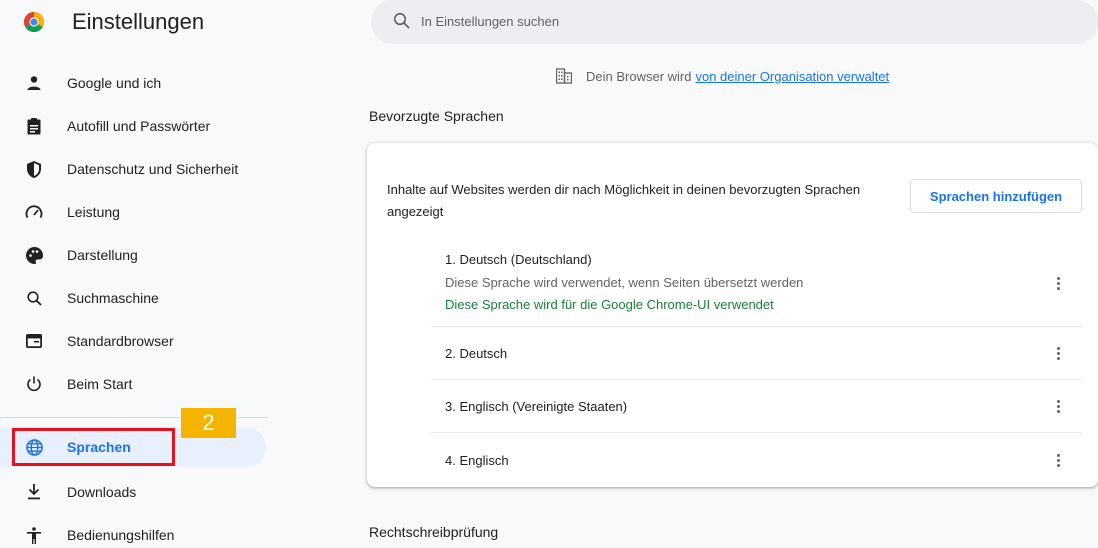  Describe the element at coordinates (138, 21) in the screenshot. I see `page-title: Einstellungen` at that location.